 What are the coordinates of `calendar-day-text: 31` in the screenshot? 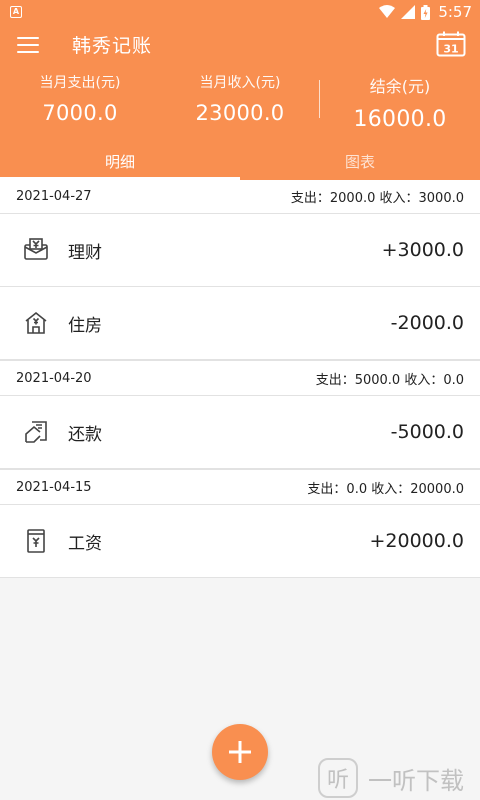 It's located at (450, 49).